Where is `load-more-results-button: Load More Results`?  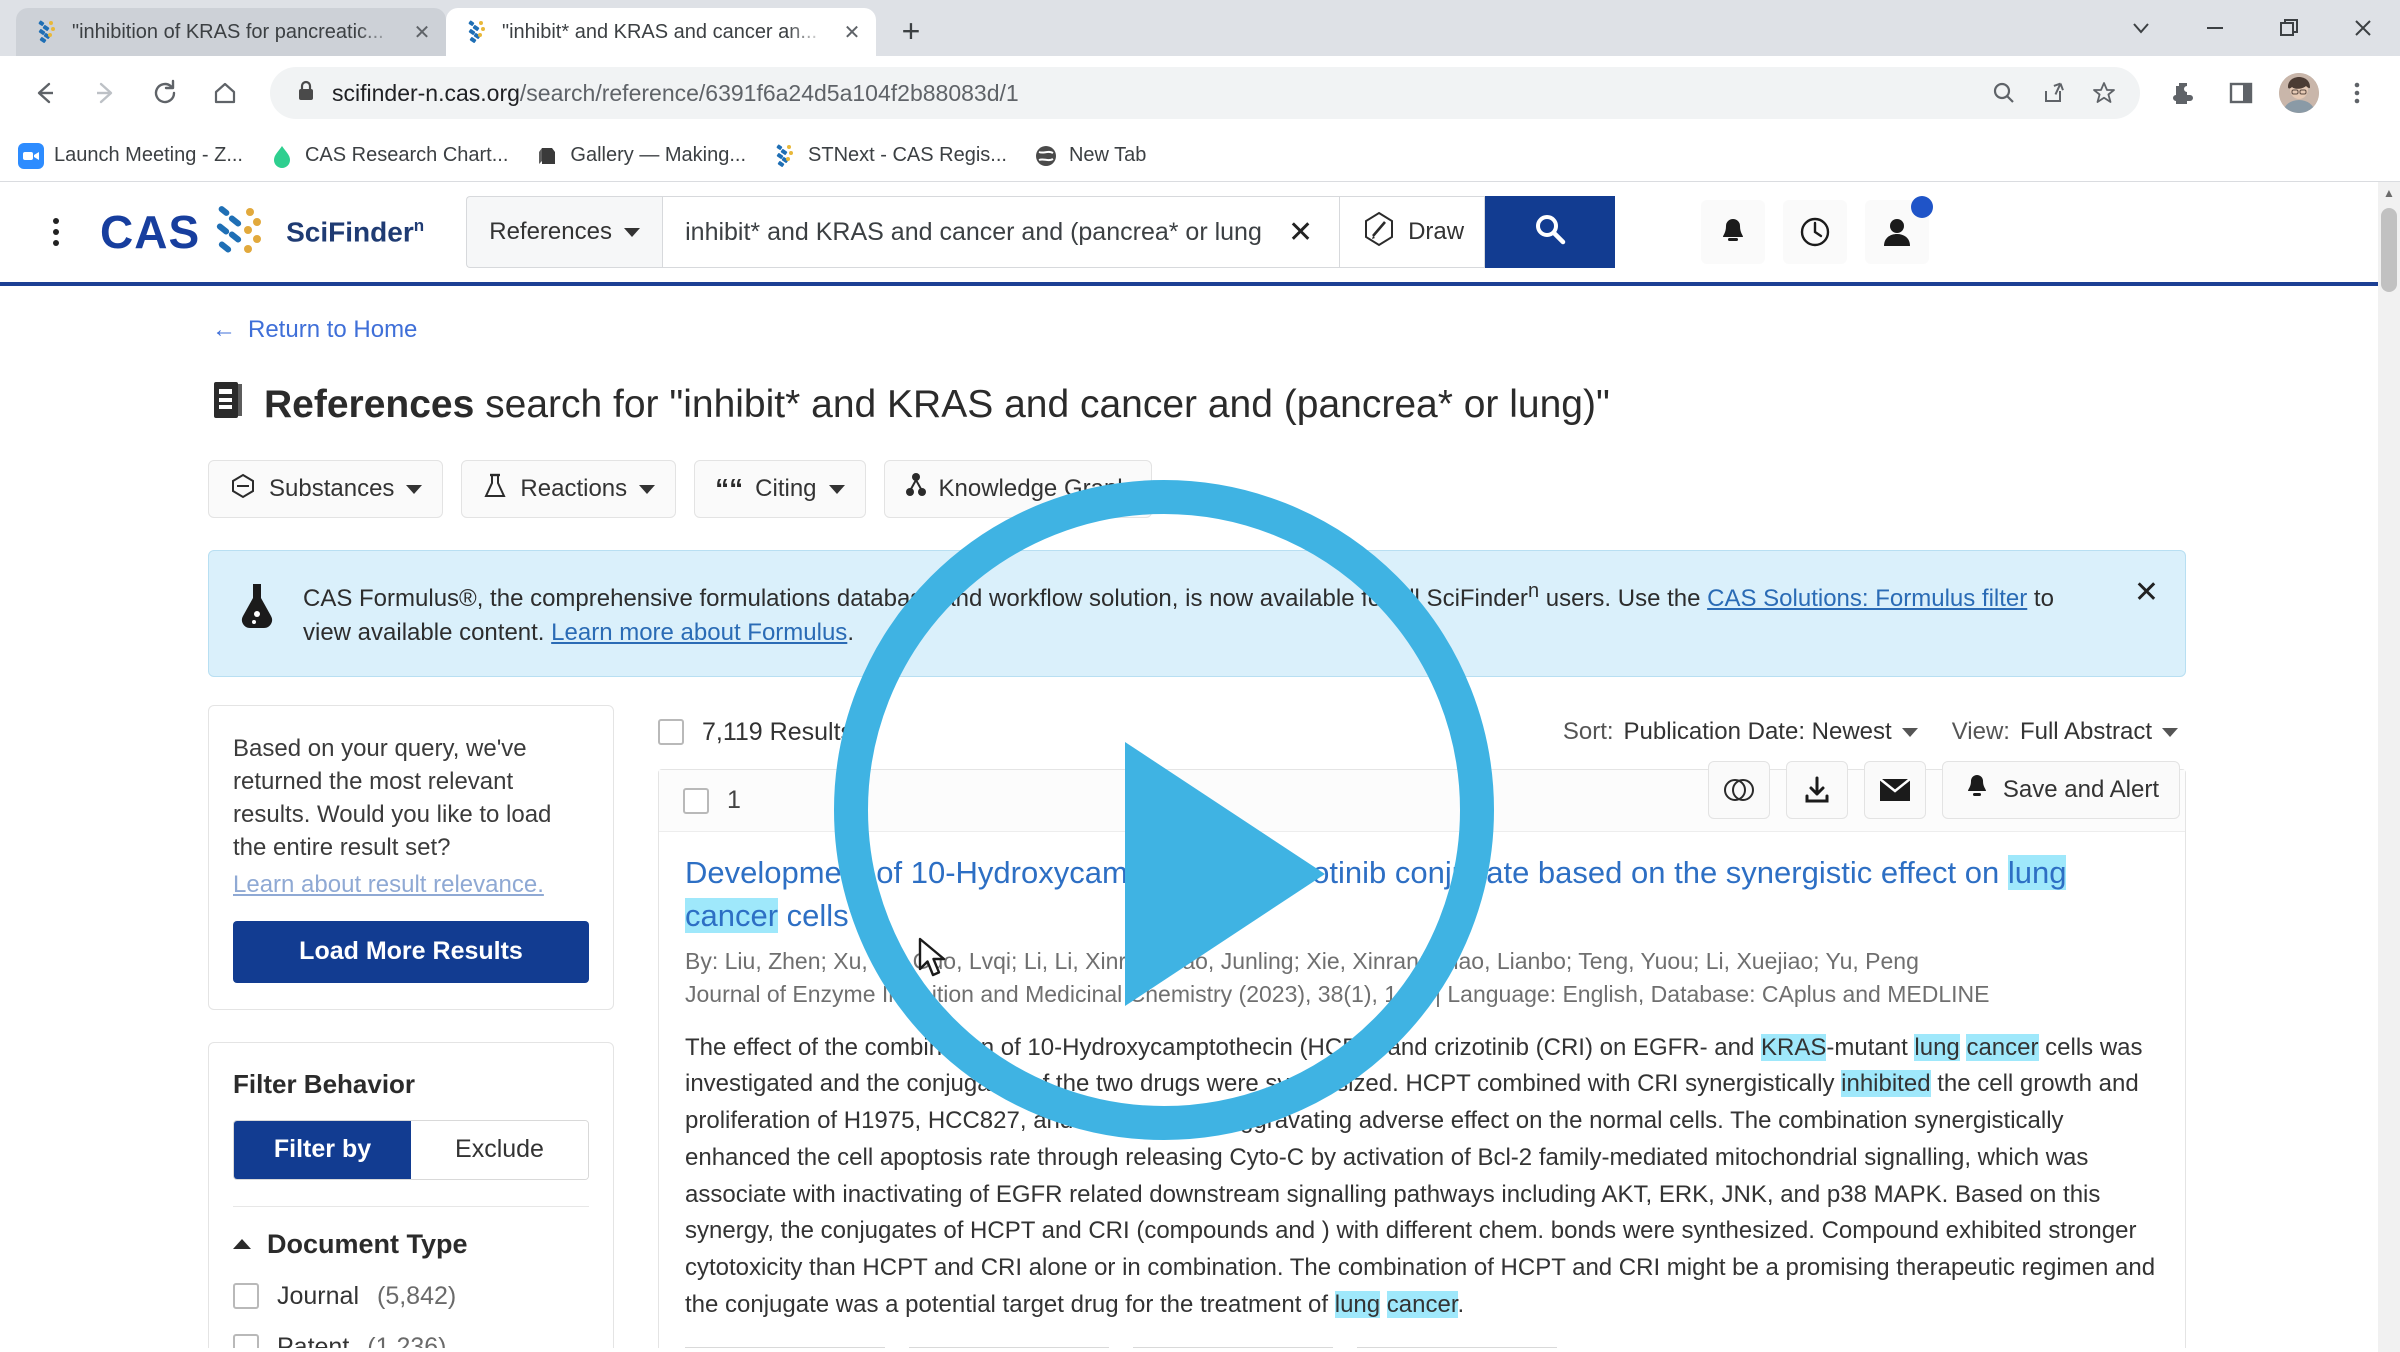 load-more-results-button: Load More Results is located at coordinates (411, 951).